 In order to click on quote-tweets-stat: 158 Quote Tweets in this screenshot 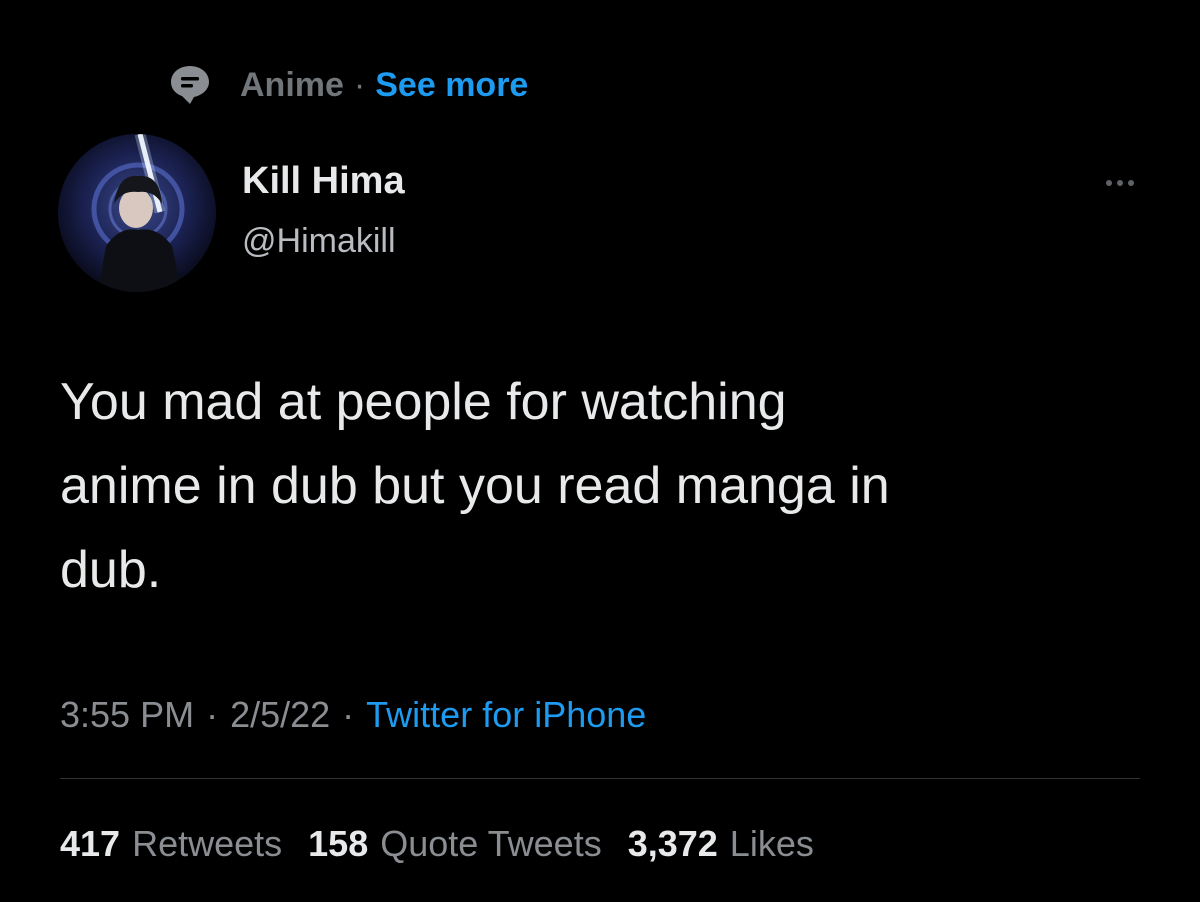, I will do `click(455, 844)`.